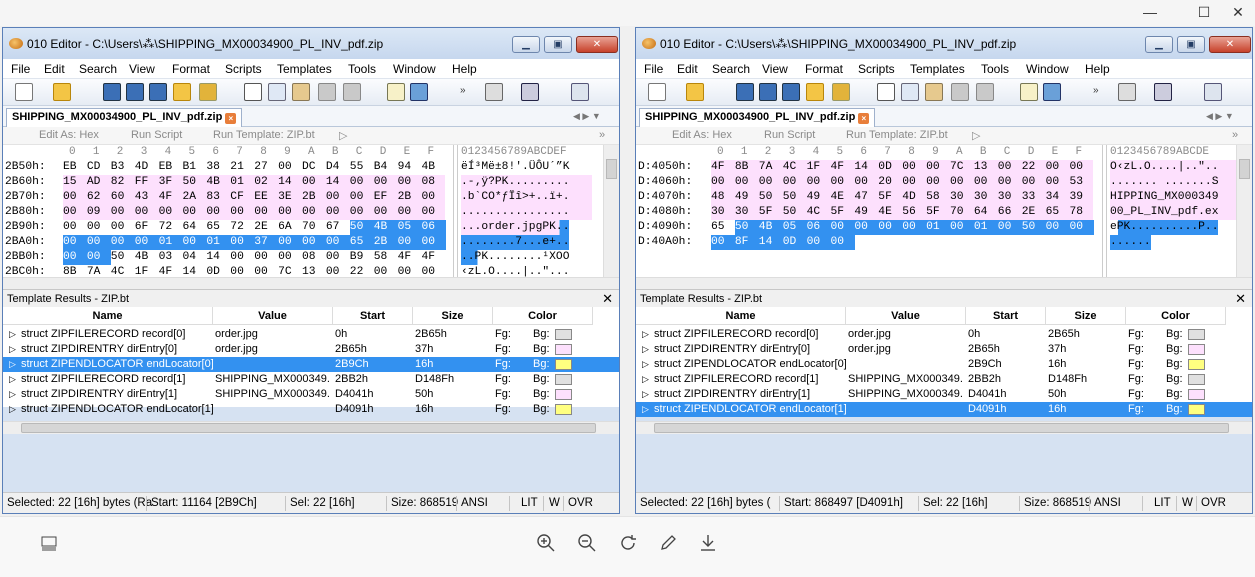 The width and height of the screenshot is (1255, 577). Describe the element at coordinates (866, 167) in the screenshot. I see `hex-byte: 14` at that location.